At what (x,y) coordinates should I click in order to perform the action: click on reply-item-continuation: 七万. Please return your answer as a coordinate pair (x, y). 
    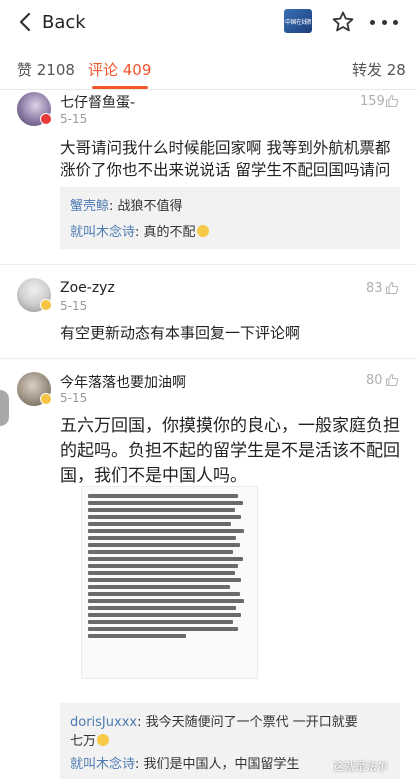
    Looking at the image, I should click on (90, 739).